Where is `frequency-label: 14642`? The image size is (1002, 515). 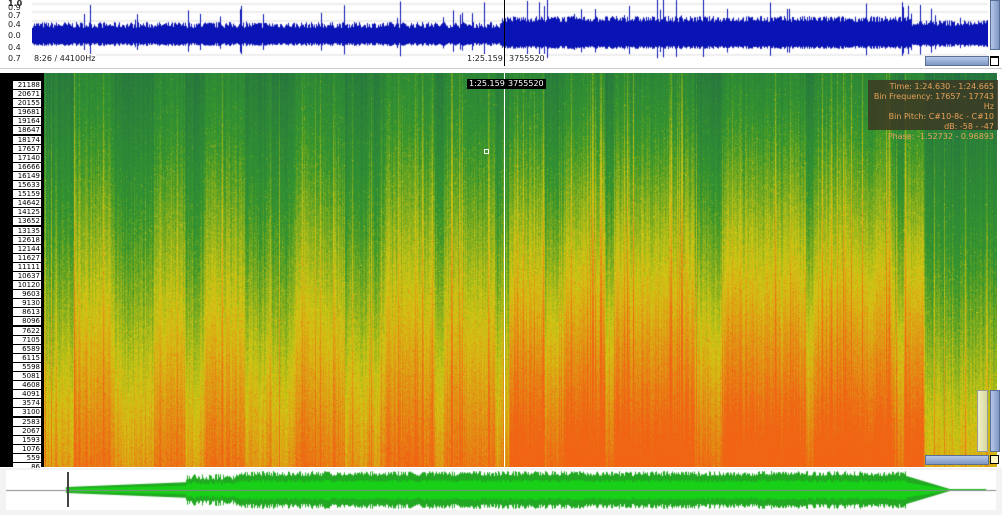 frequency-label: 14642 is located at coordinates (27, 203).